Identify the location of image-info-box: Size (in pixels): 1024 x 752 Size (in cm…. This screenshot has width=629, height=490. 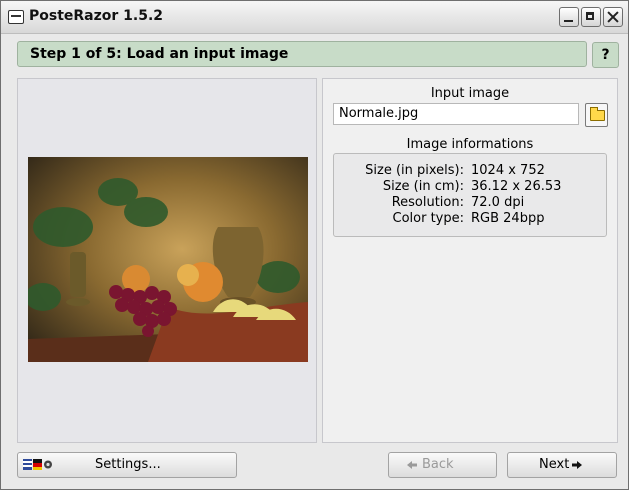
(470, 195).